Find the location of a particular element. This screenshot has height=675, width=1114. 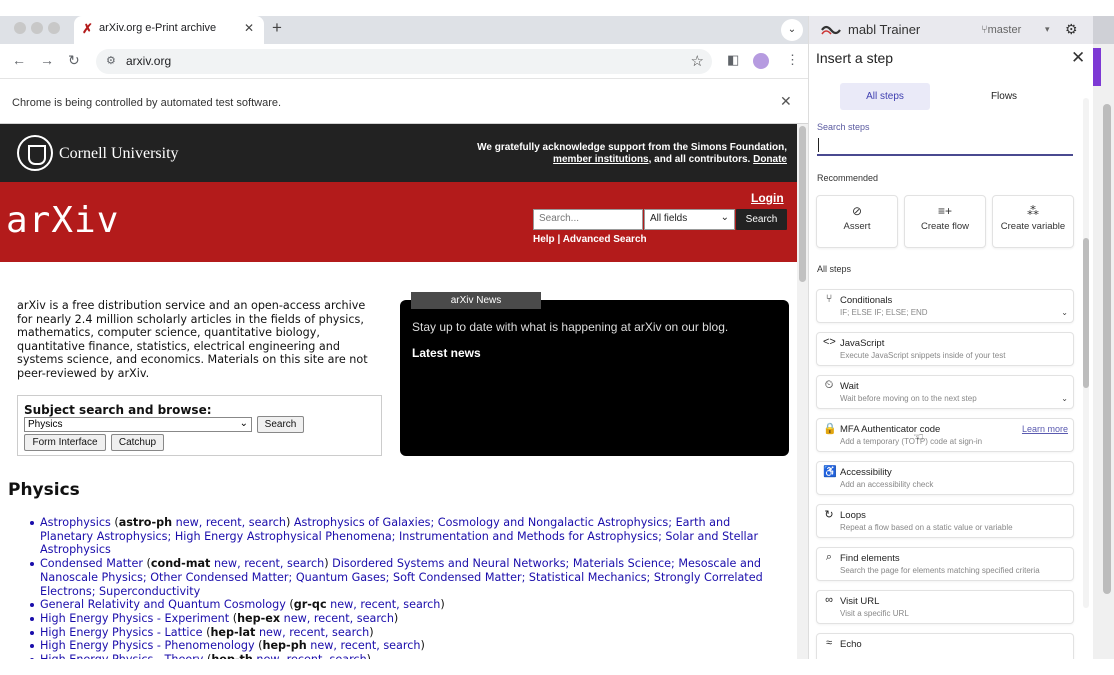

panel-scrollbar is located at coordinates (1086, 353).